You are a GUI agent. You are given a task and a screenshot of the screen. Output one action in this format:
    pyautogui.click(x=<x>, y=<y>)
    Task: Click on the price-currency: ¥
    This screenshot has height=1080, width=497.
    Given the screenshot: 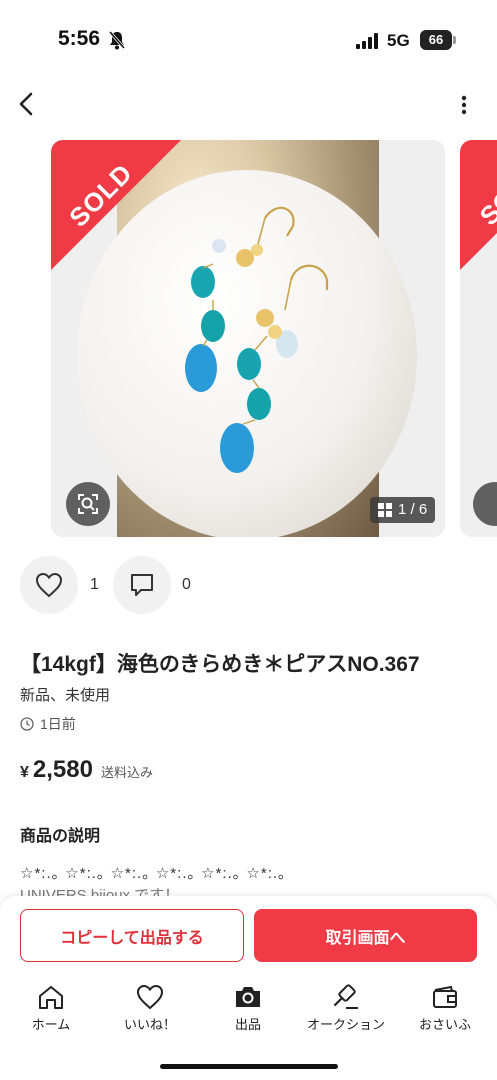 What is the action you would take?
    pyautogui.click(x=24, y=772)
    